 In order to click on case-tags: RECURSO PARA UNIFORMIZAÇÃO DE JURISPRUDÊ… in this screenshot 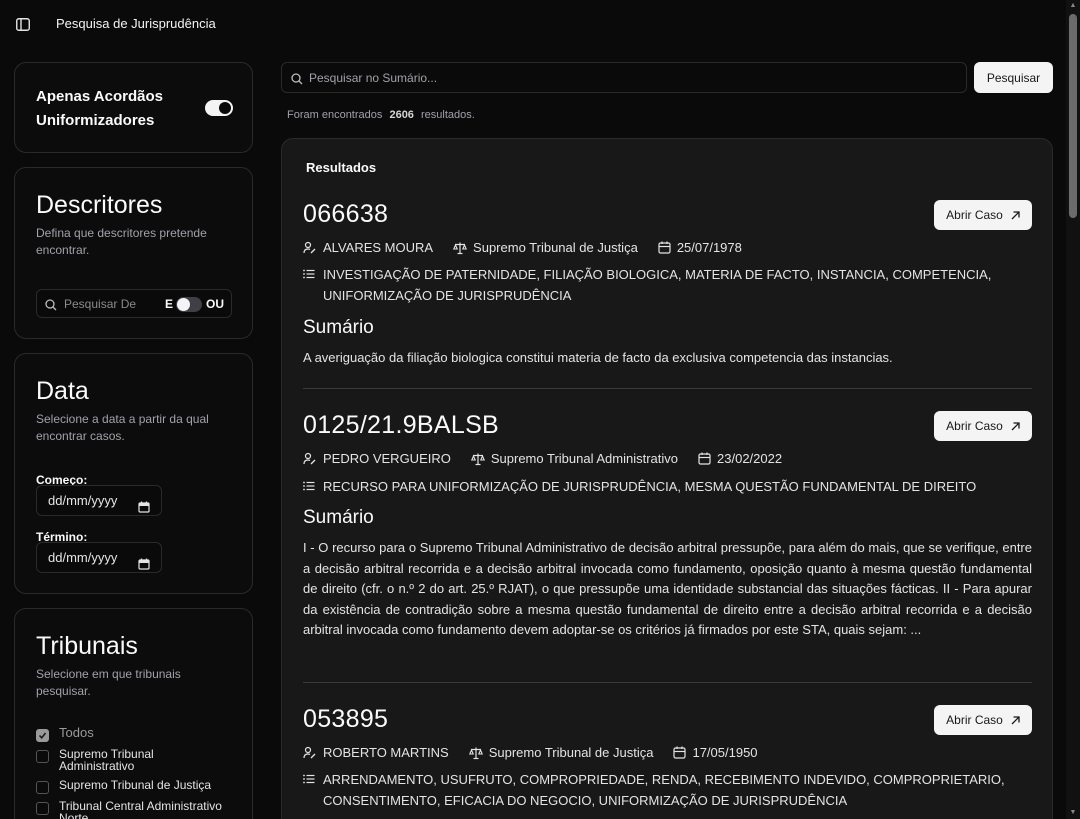, I will do `click(663, 486)`.